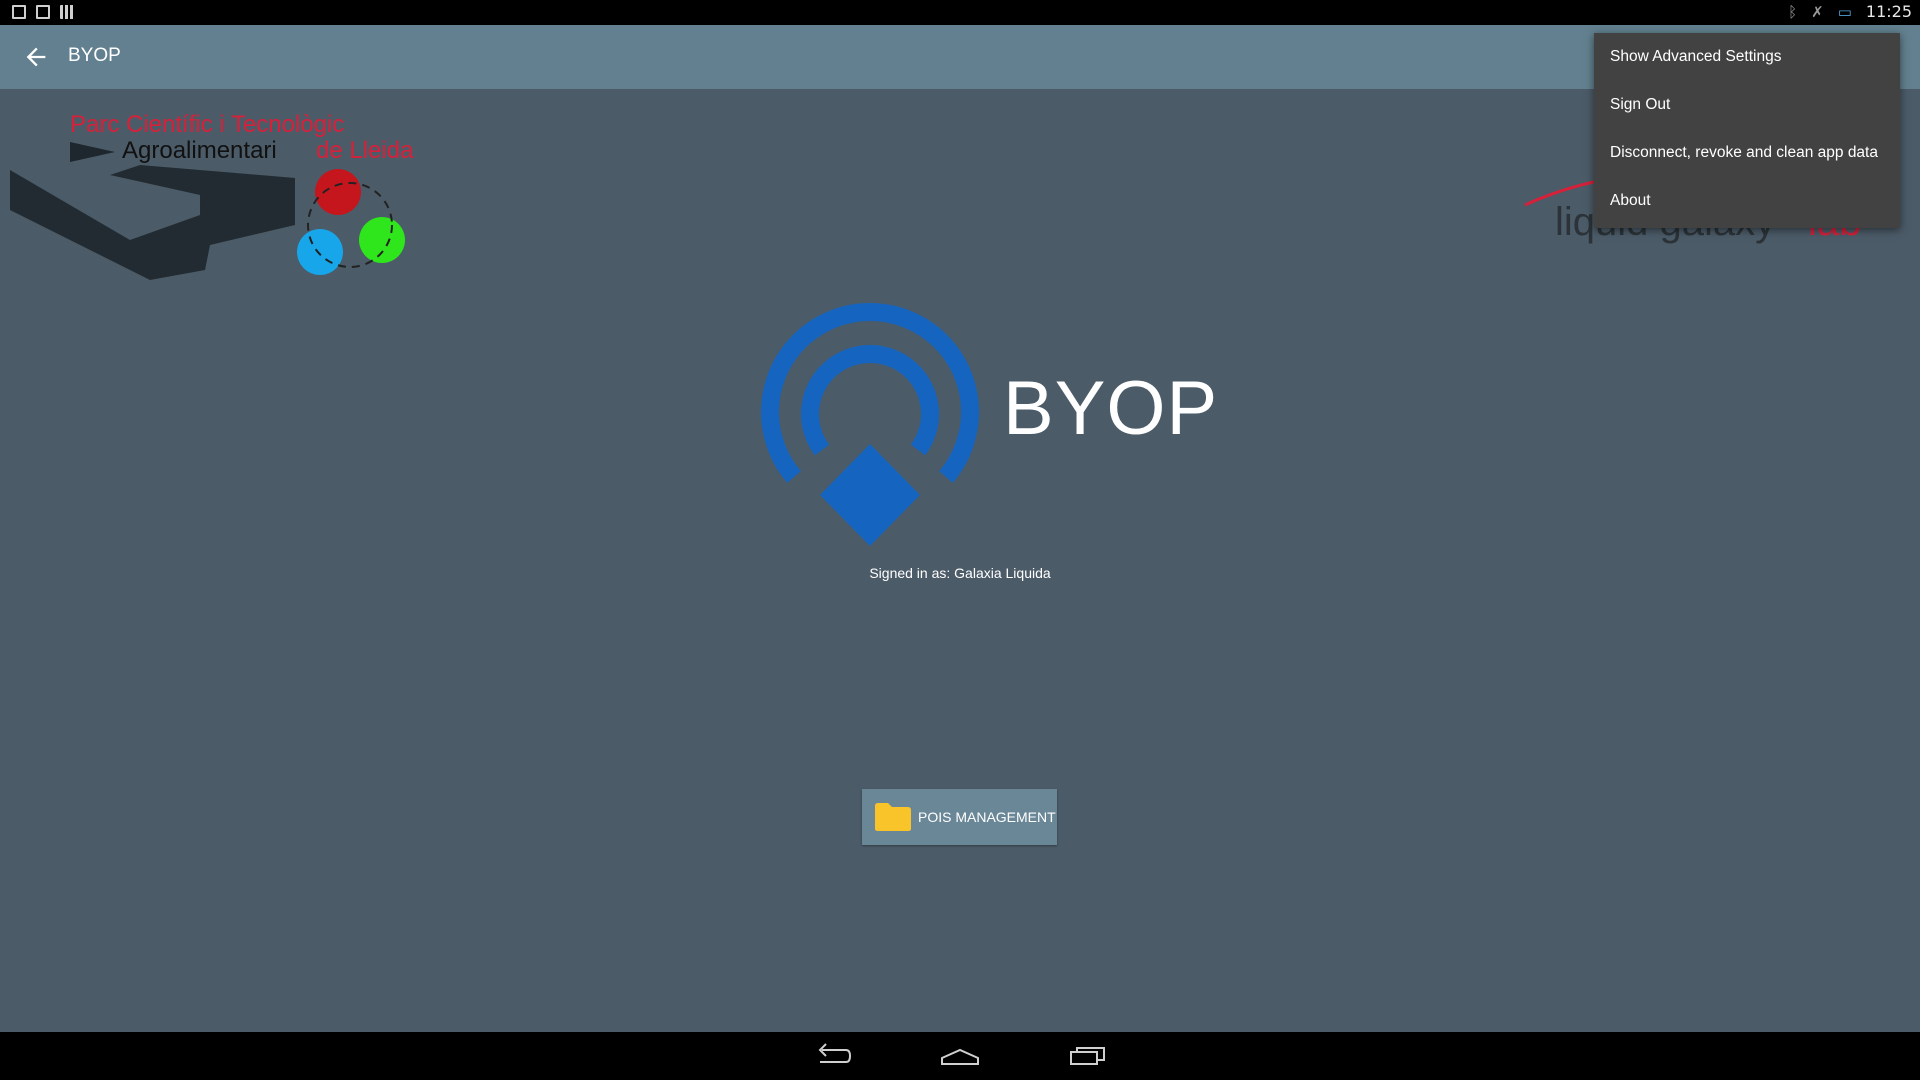 Image resolution: width=1920 pixels, height=1080 pixels. What do you see at coordinates (1888, 11) in the screenshot?
I see `clock: 11:25` at bounding box center [1888, 11].